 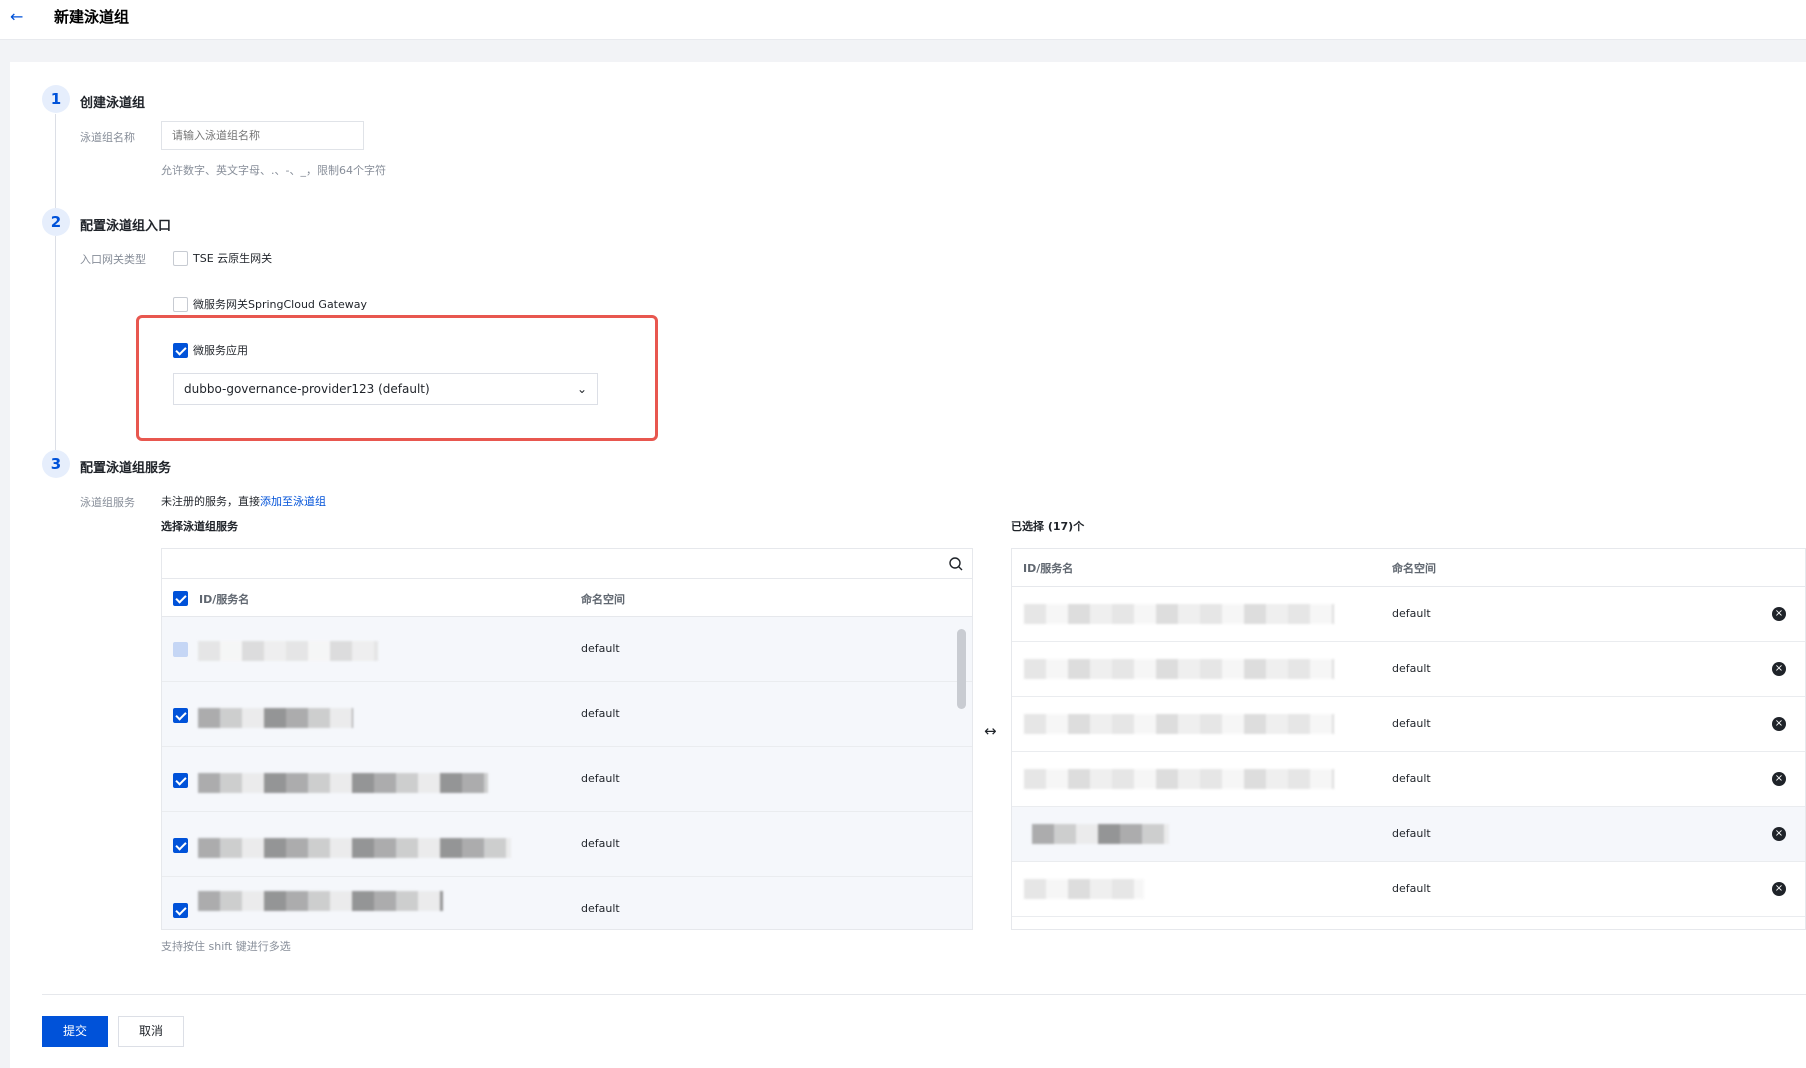 What do you see at coordinates (113, 259) in the screenshot?
I see `gateway-type-label: 入口网关类型` at bounding box center [113, 259].